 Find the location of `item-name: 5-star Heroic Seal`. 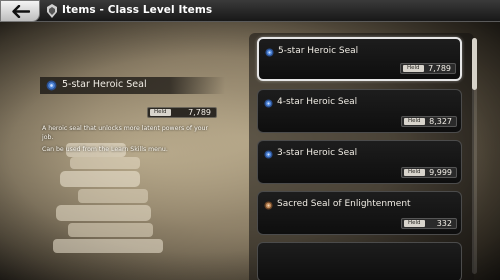

item-name: 5-star Heroic Seal is located at coordinates (318, 51).